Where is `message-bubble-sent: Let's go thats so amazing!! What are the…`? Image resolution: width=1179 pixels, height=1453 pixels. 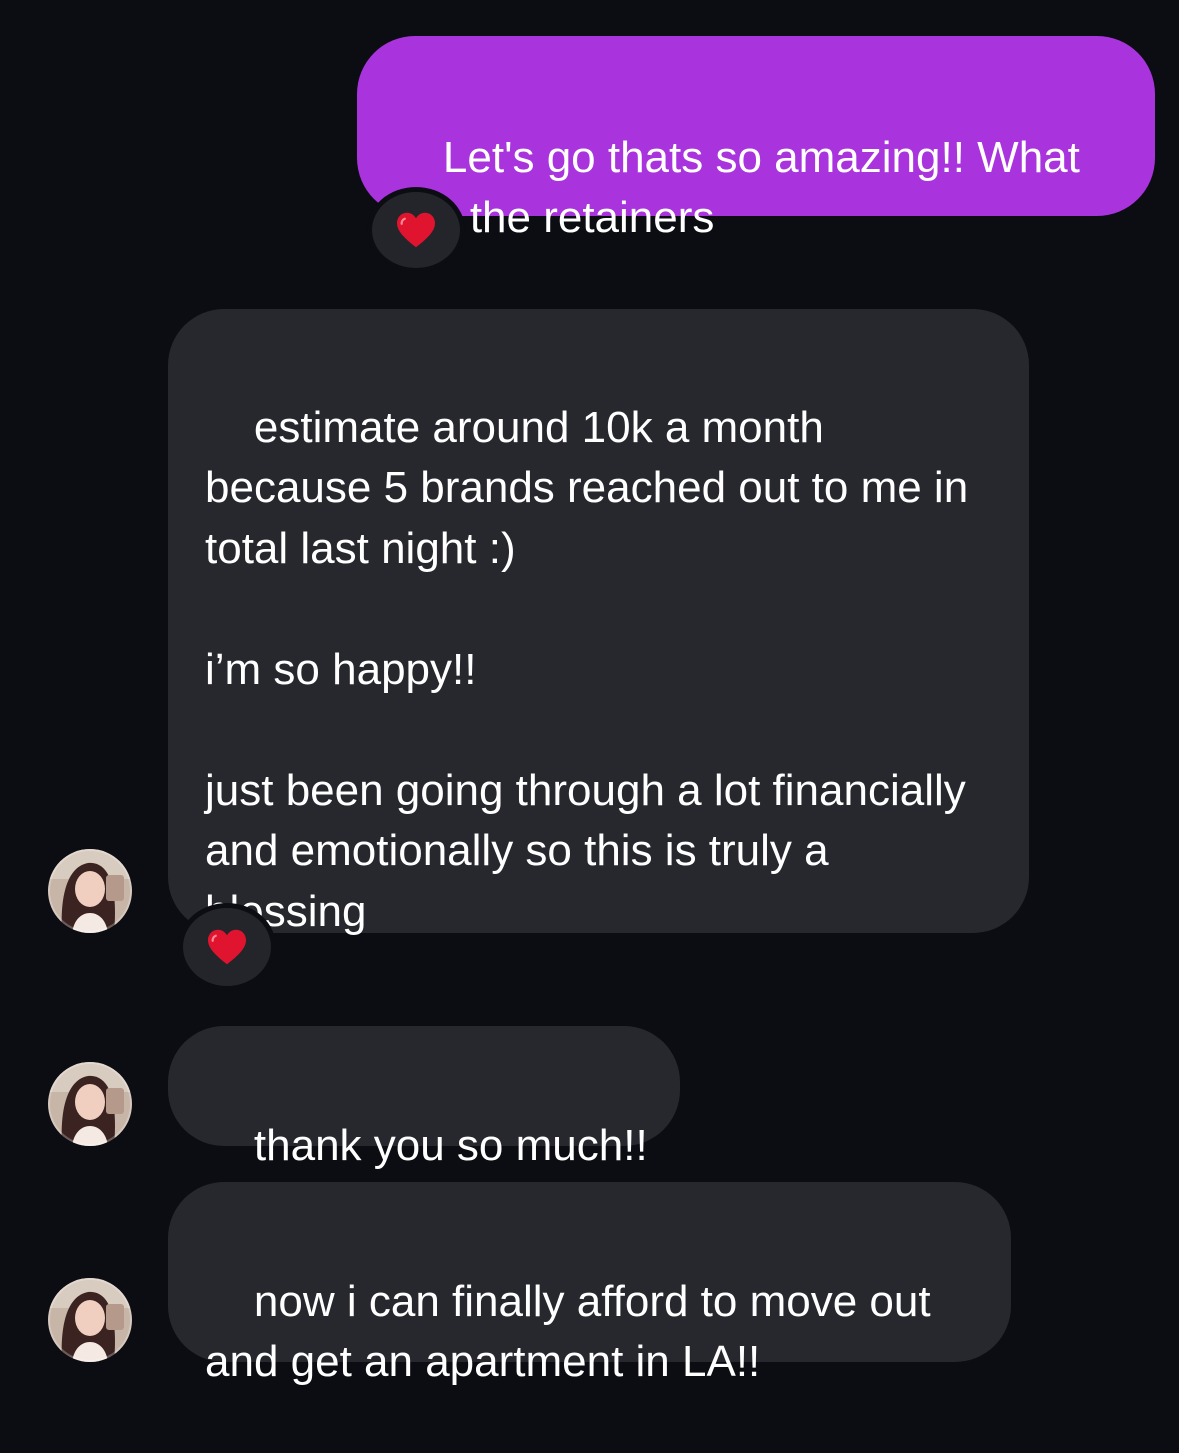 message-bubble-sent: Let's go thats so amazing!! What are the… is located at coordinates (756, 139).